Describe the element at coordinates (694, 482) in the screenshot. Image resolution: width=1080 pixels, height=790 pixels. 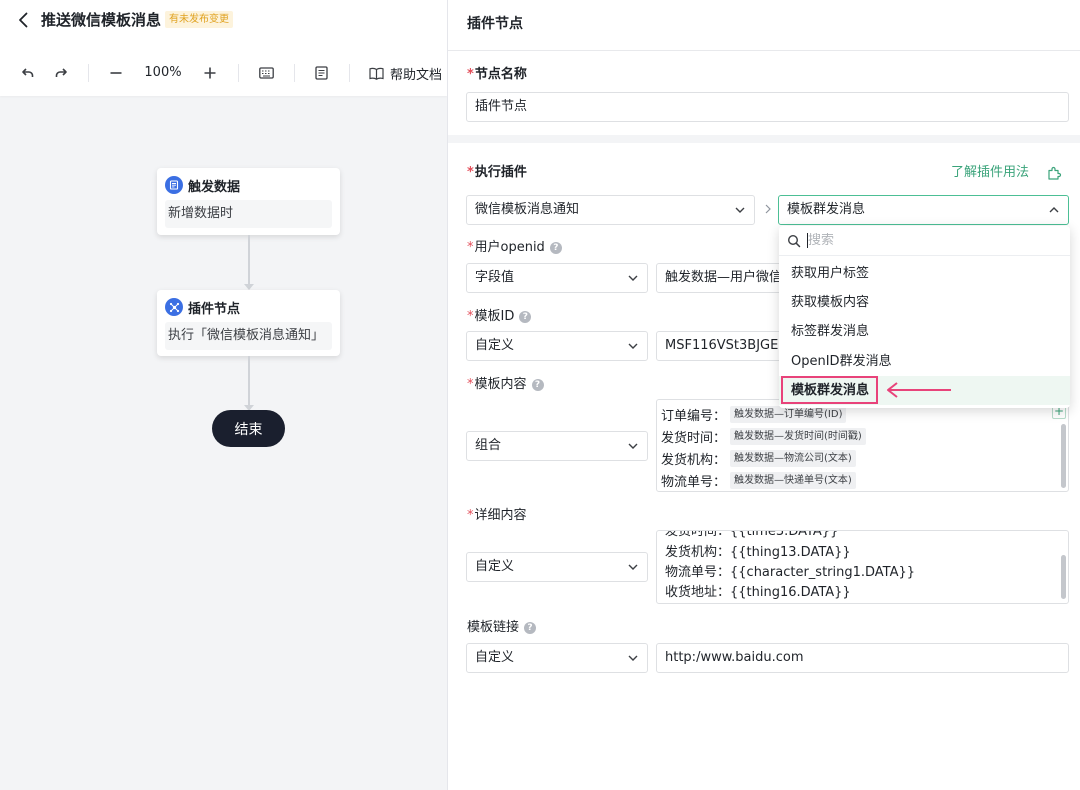
I see `content-key: 物流单号：` at that location.